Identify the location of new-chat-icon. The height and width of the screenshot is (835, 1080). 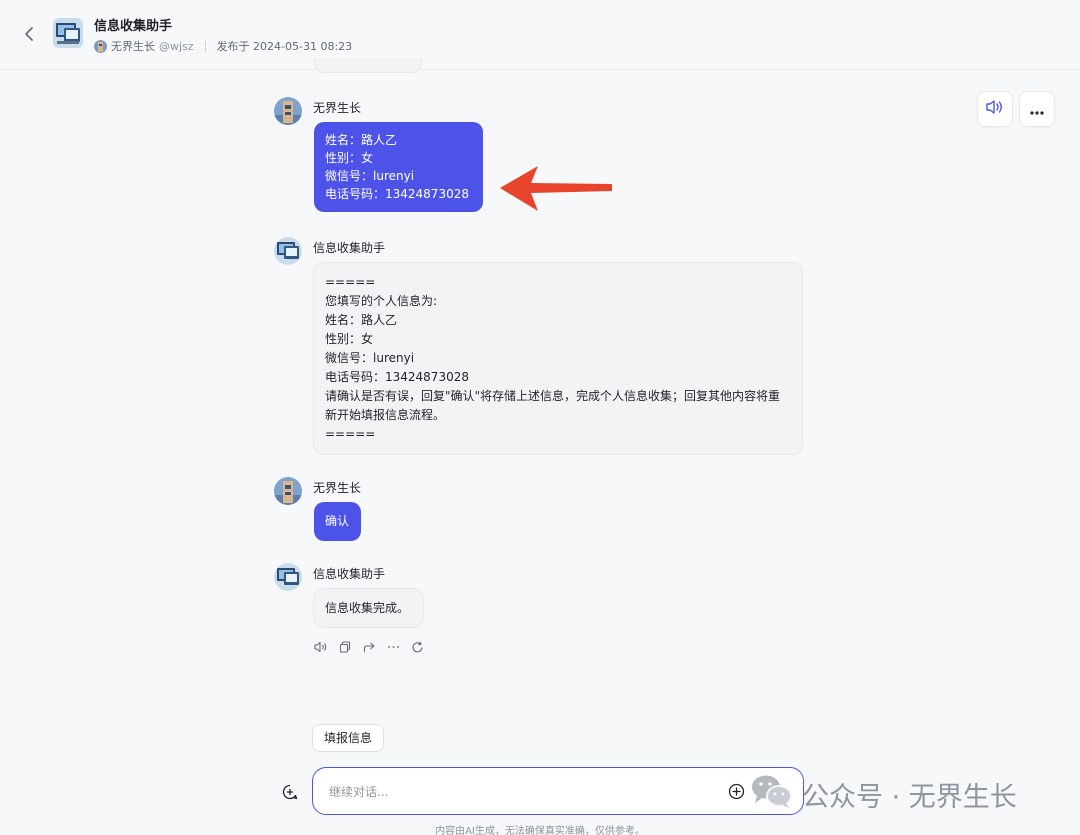
(290, 792).